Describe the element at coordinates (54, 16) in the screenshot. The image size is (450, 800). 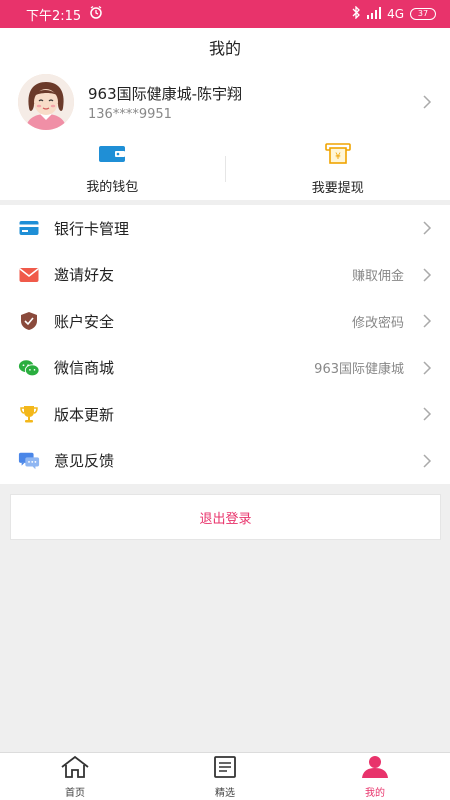
I see `status-time: 下午2:15` at that location.